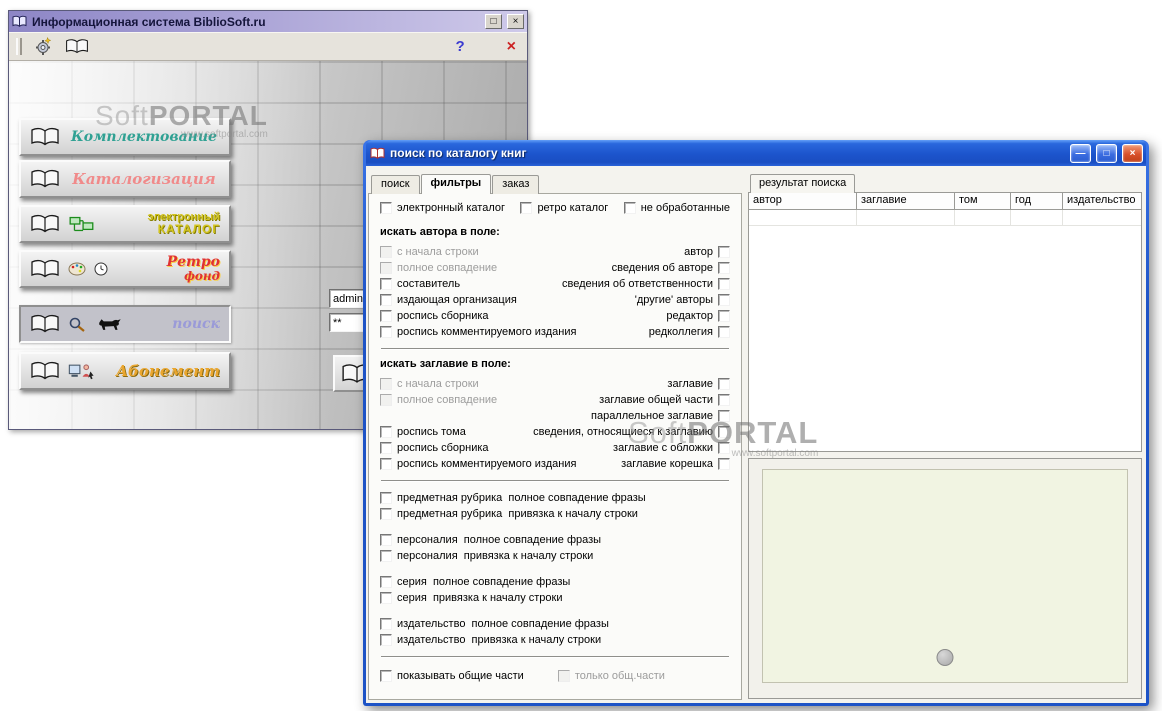 This screenshot has height=711, width=1162. Describe the element at coordinates (1037, 201) in the screenshot. I see `column-header: год` at that location.